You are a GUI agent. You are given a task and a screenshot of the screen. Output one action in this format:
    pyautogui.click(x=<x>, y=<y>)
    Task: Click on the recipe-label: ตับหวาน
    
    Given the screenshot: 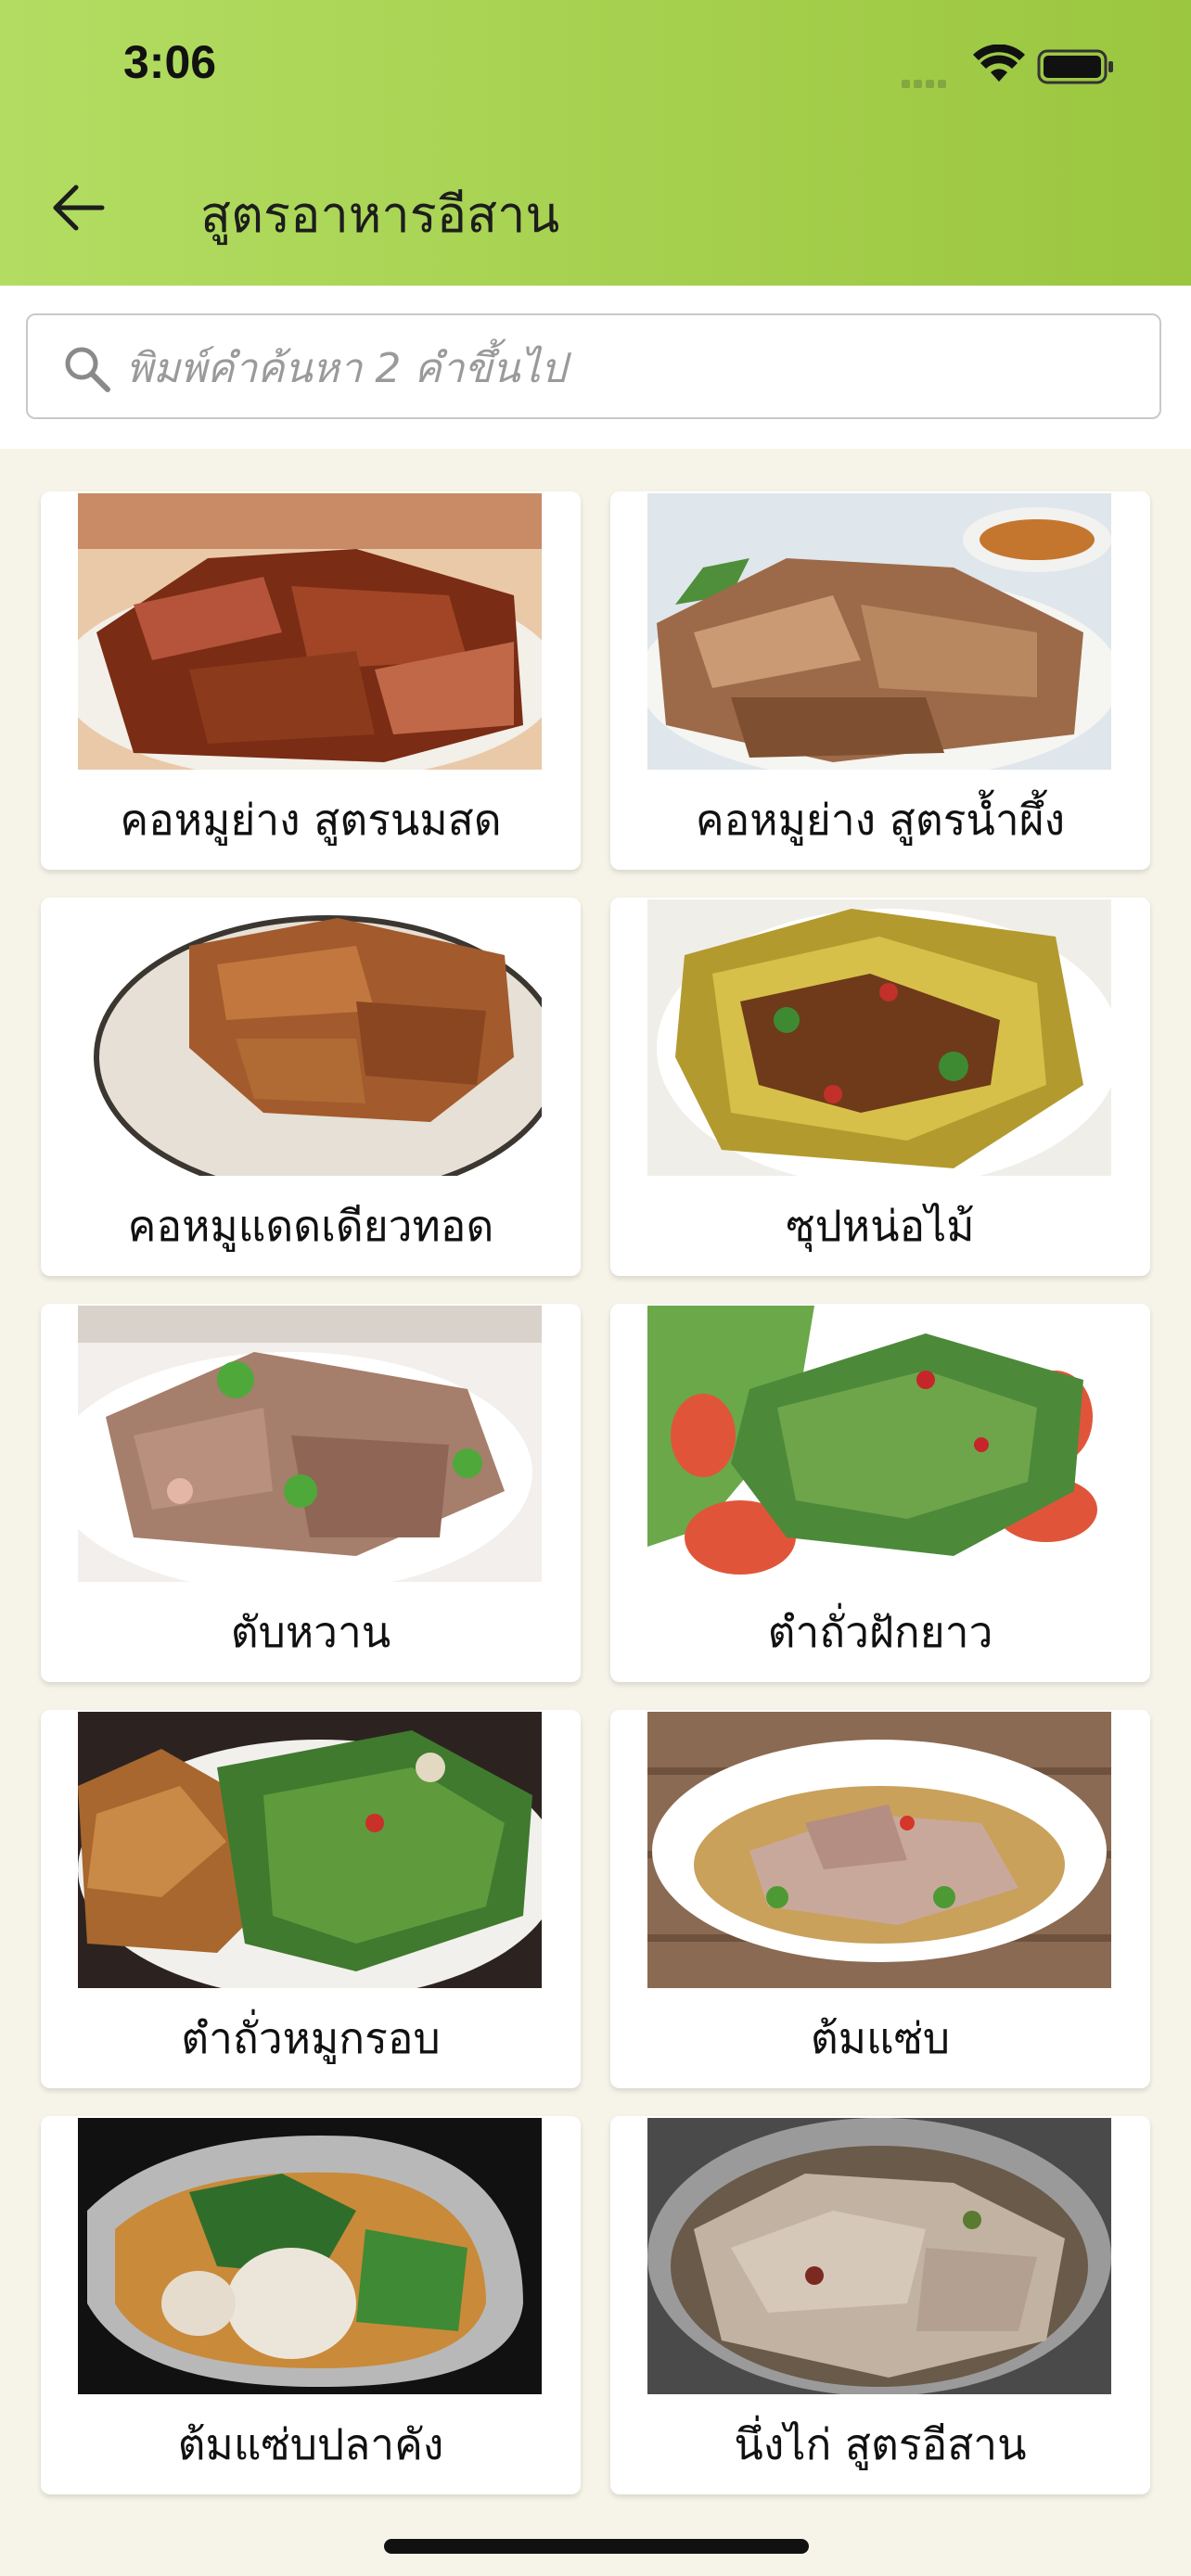 What is the action you would take?
    pyautogui.click(x=310, y=1632)
    